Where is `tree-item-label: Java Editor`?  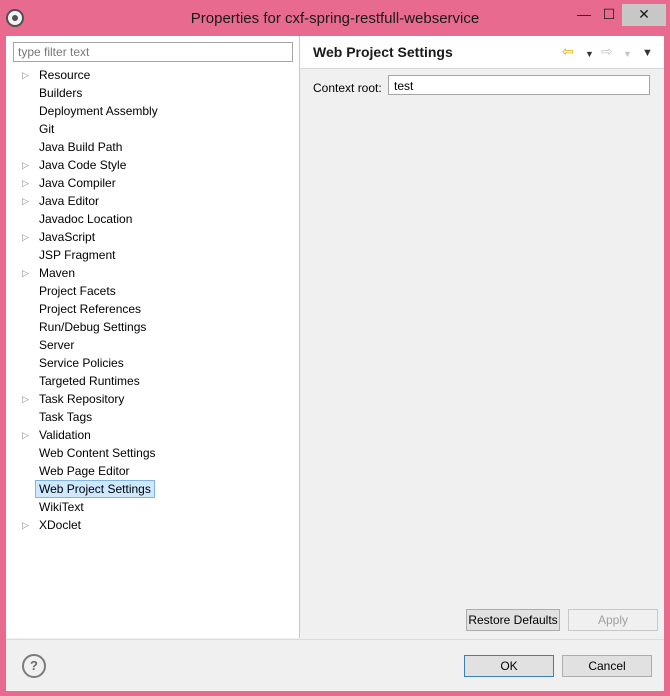 tree-item-label: Java Editor is located at coordinates (69, 201).